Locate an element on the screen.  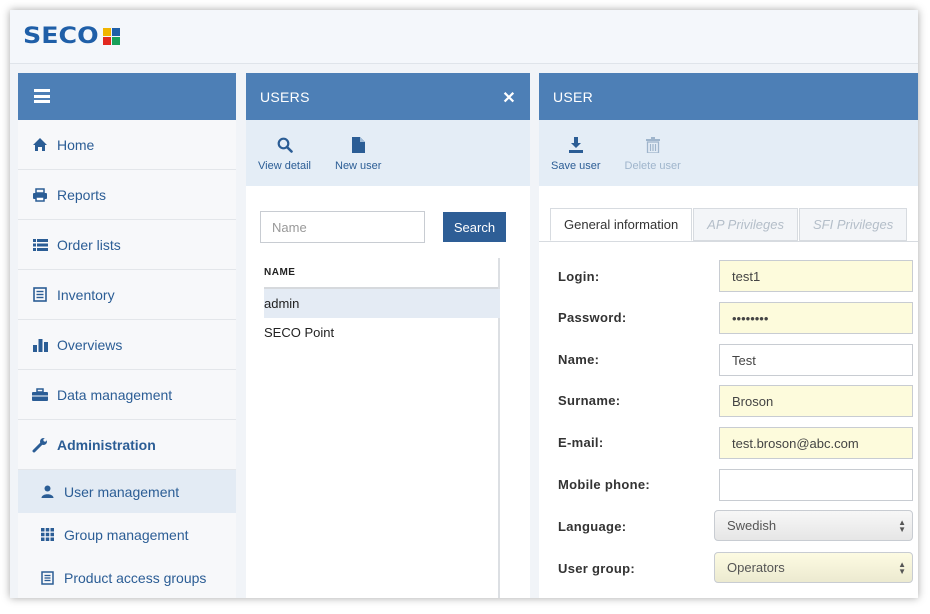
view-detail-label: View detail is located at coordinates (284, 165).